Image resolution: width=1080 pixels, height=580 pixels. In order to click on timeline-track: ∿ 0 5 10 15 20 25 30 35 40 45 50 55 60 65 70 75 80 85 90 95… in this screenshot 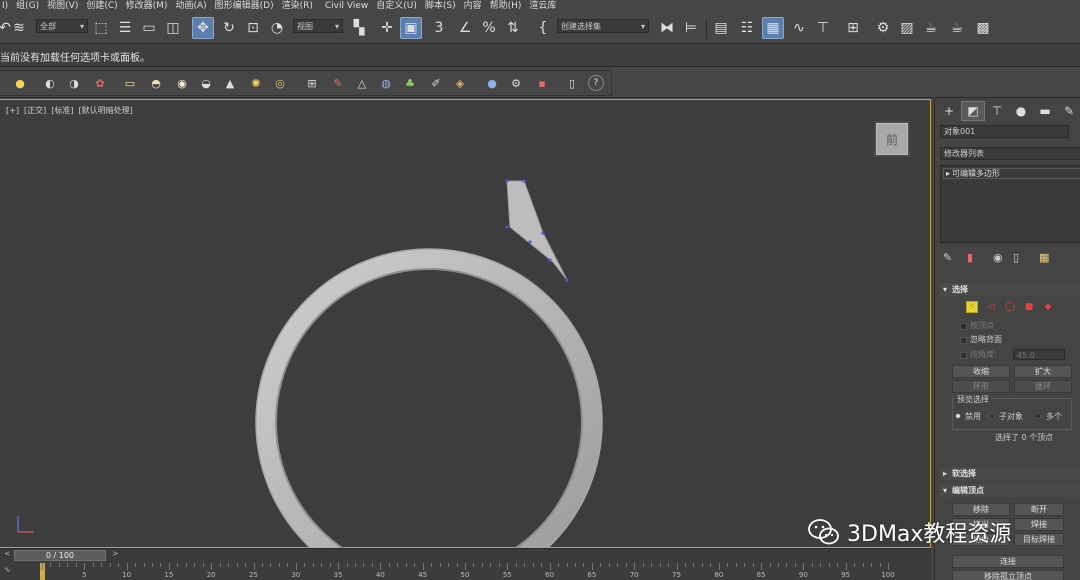, I will do `click(465, 570)`.